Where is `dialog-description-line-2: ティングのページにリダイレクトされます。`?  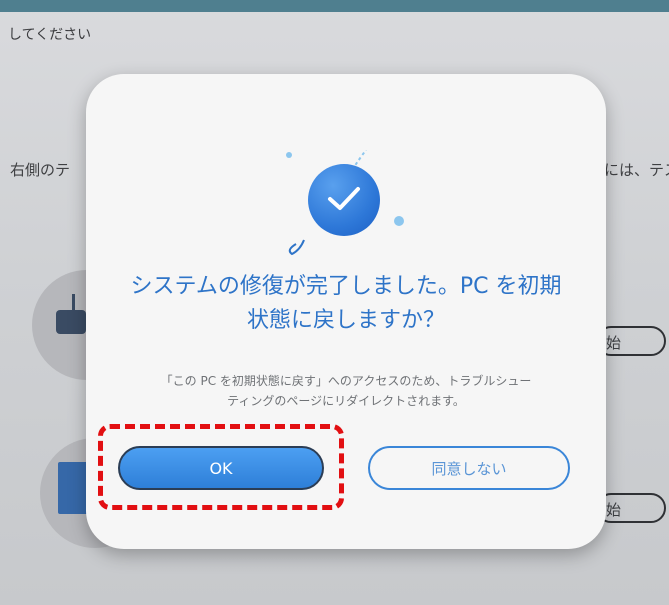 dialog-description-line-2: ティングのページにリダイレクトされます。 is located at coordinates (346, 401).